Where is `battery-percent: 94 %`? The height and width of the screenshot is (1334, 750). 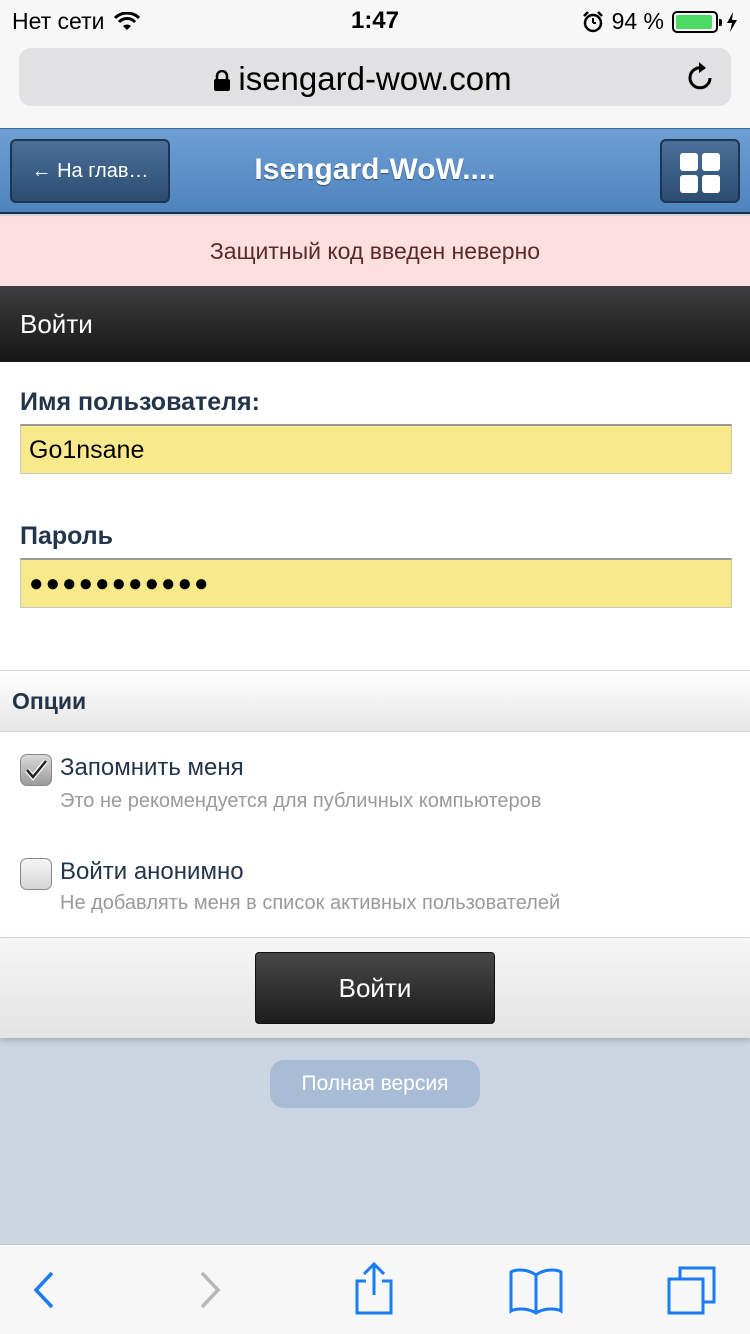
battery-percent: 94 % is located at coordinates (637, 21).